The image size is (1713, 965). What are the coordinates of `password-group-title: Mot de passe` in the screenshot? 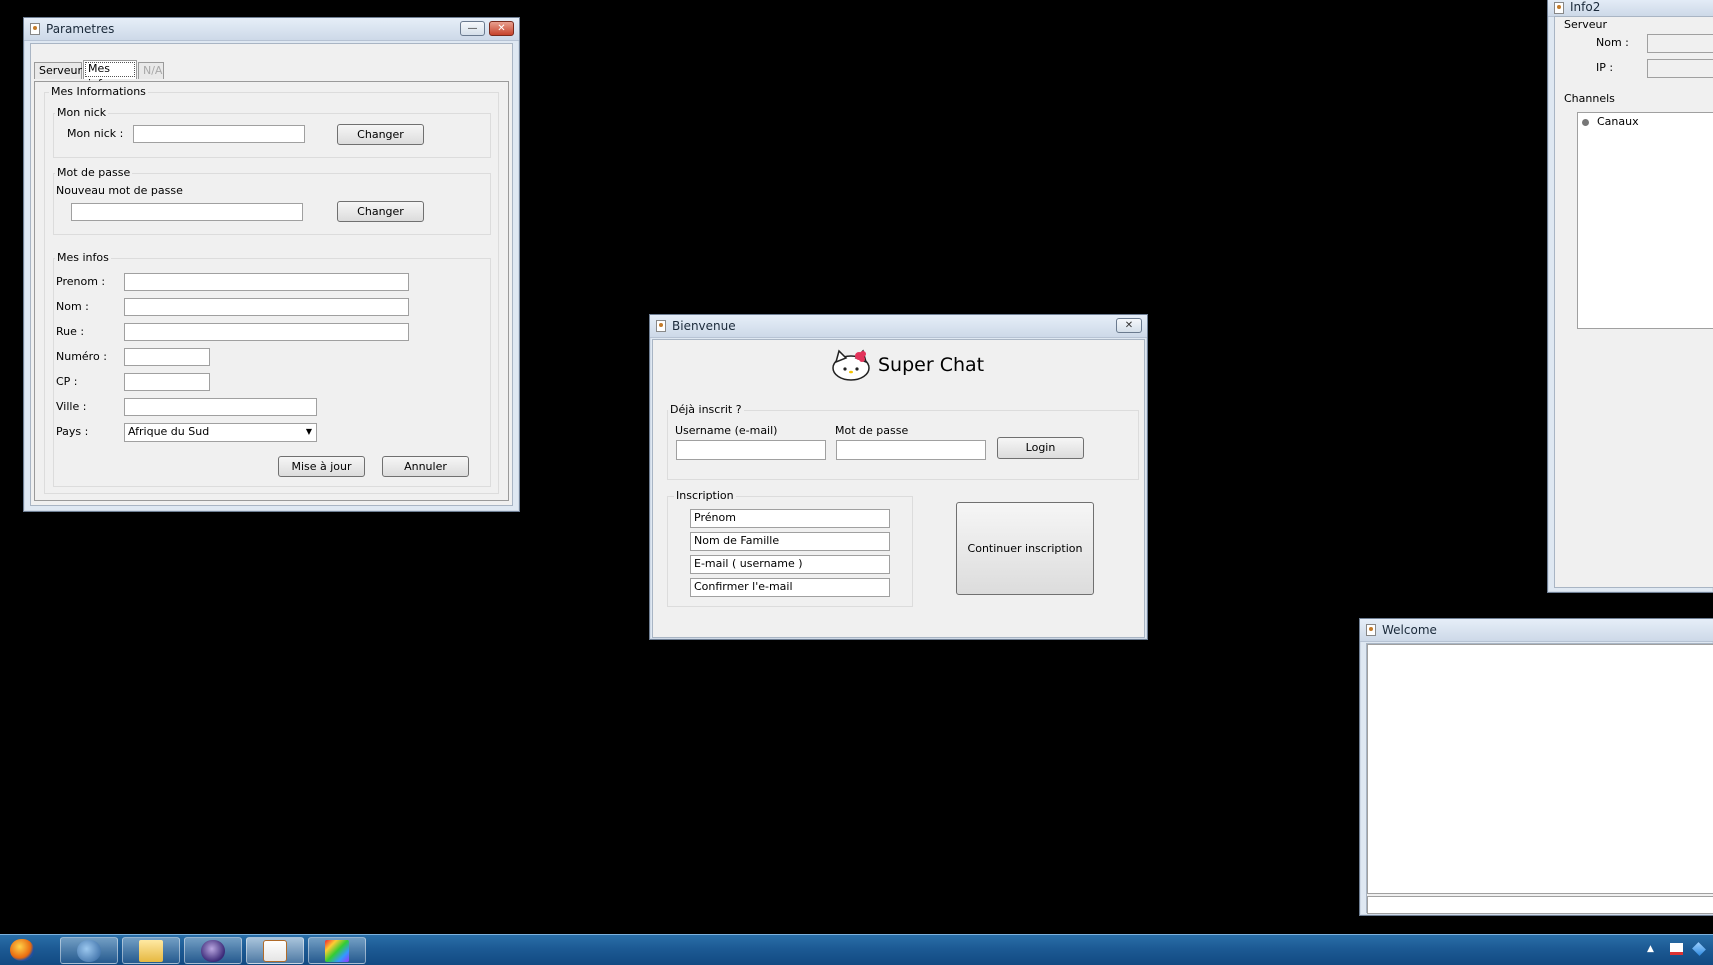 It's located at (94, 172).